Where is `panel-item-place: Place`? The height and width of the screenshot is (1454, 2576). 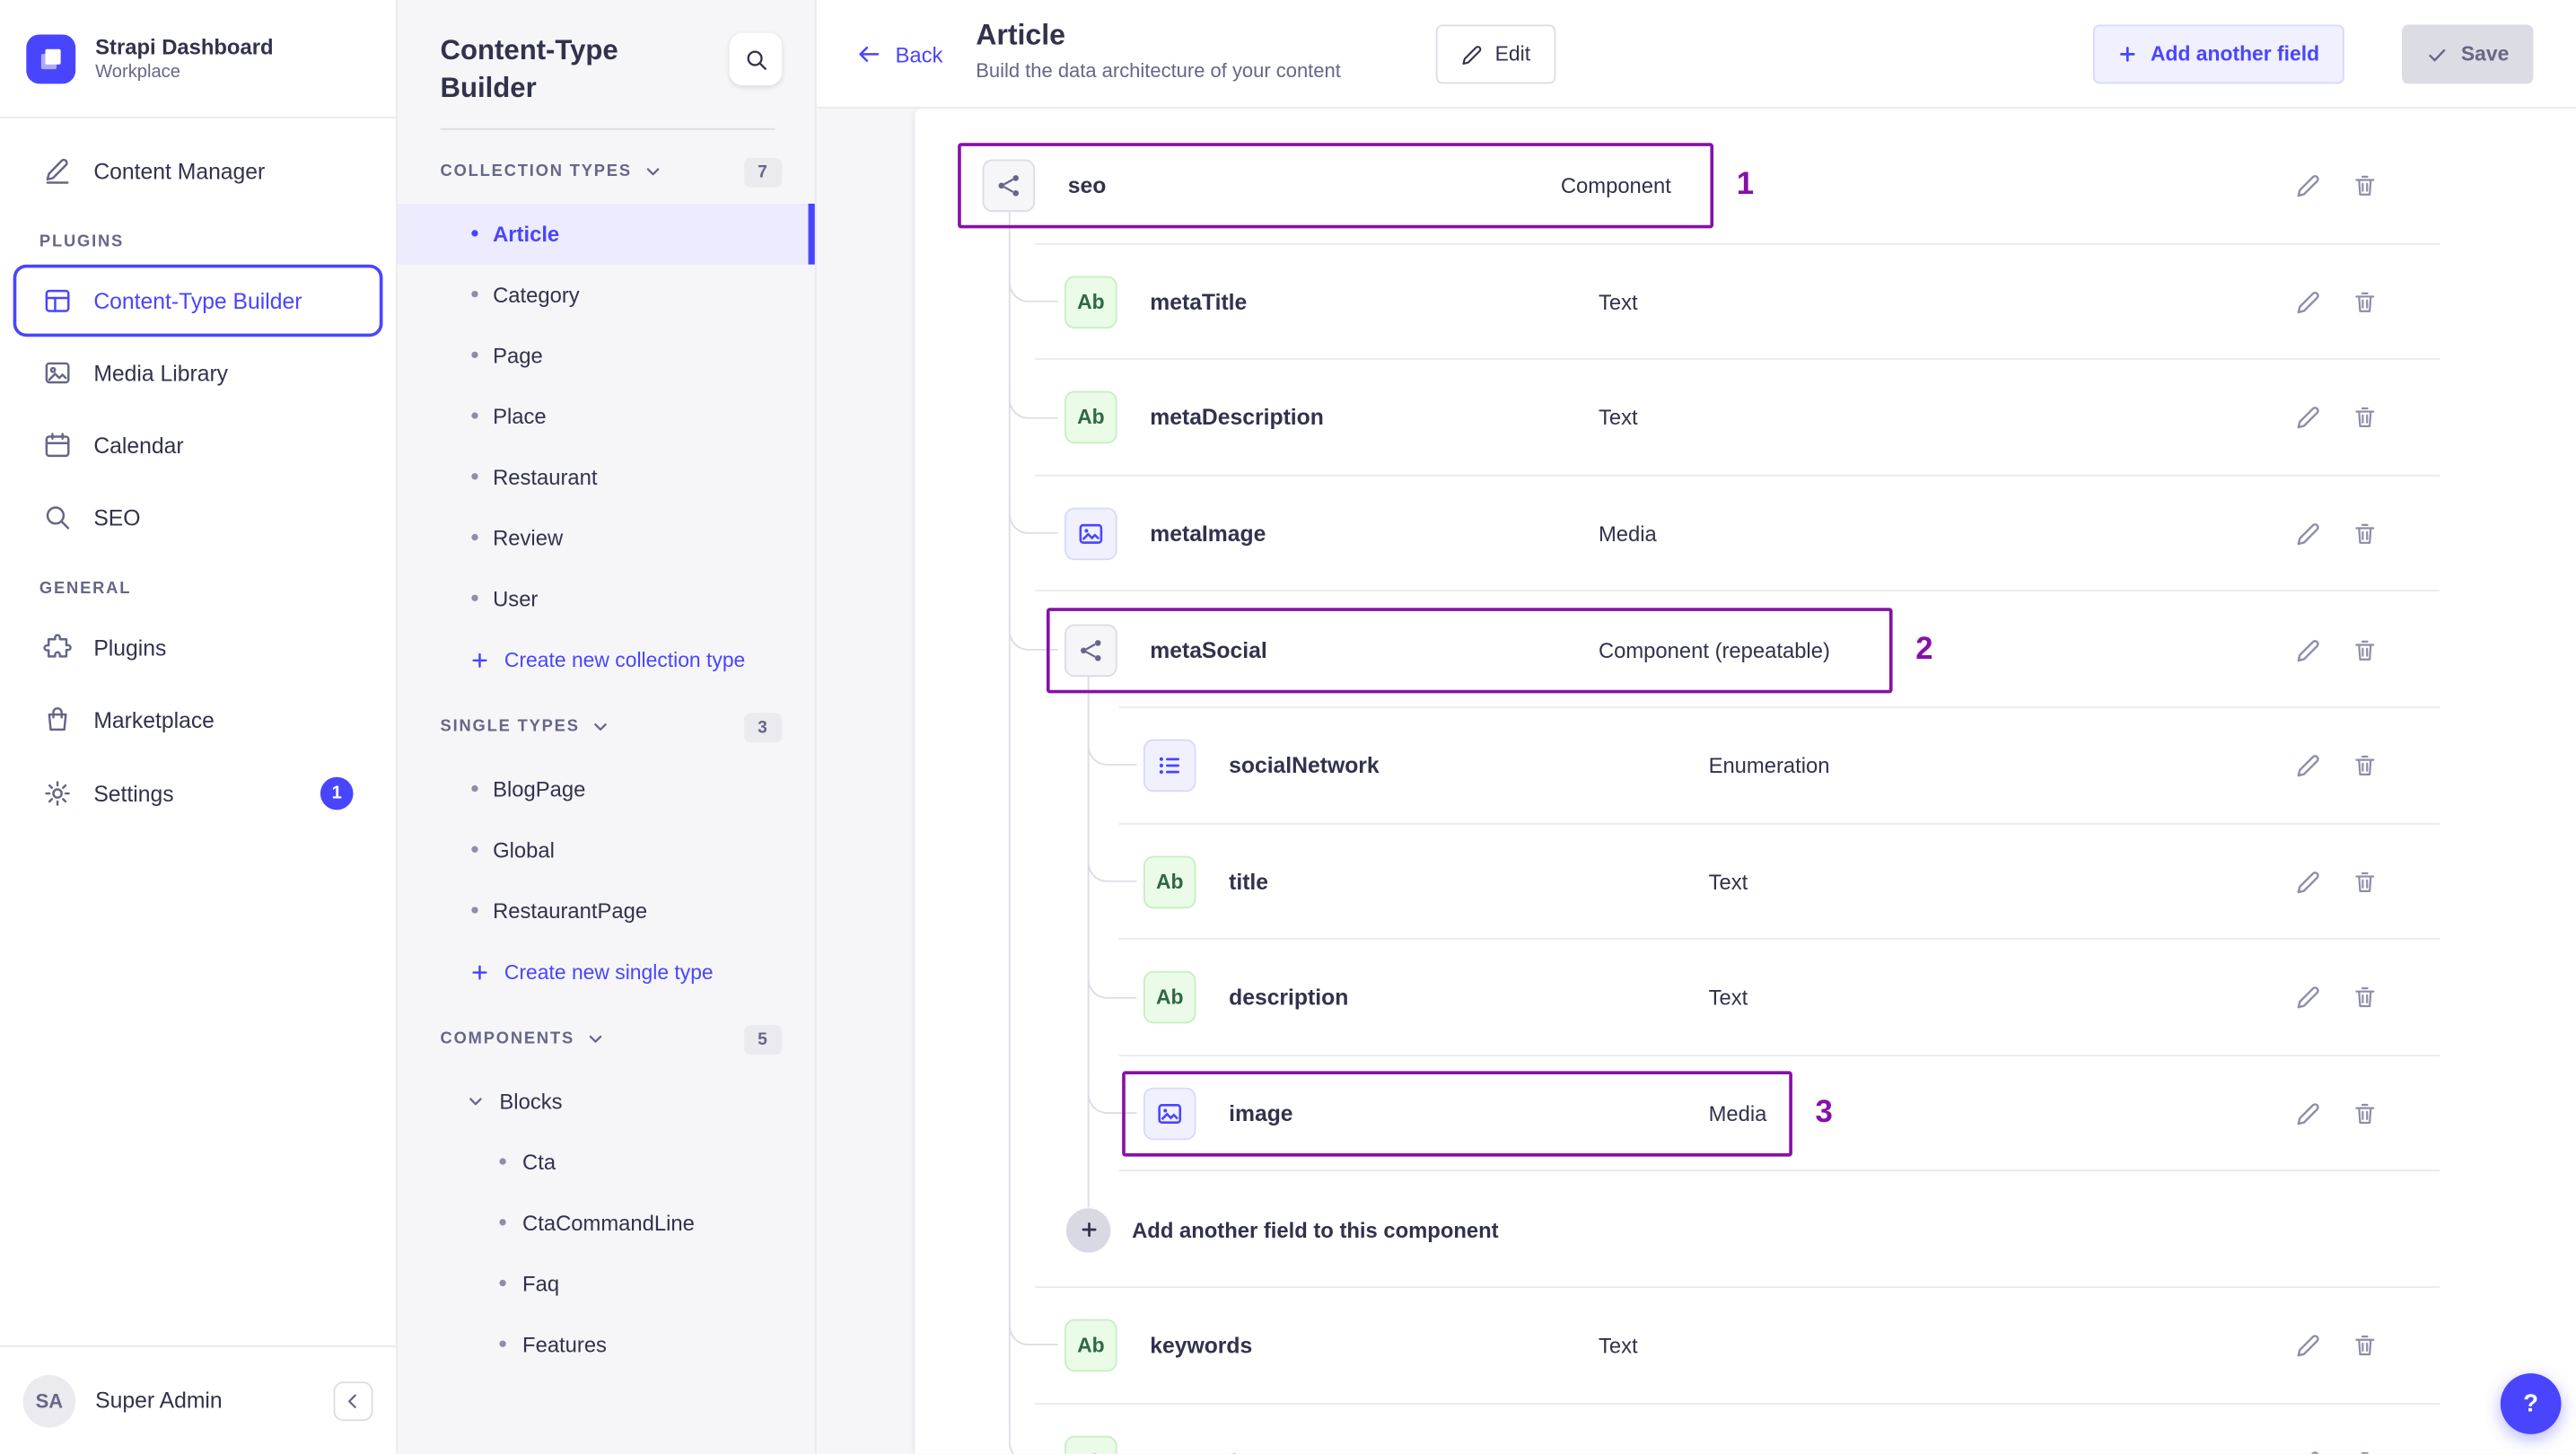 panel-item-place: Place is located at coordinates (606, 416).